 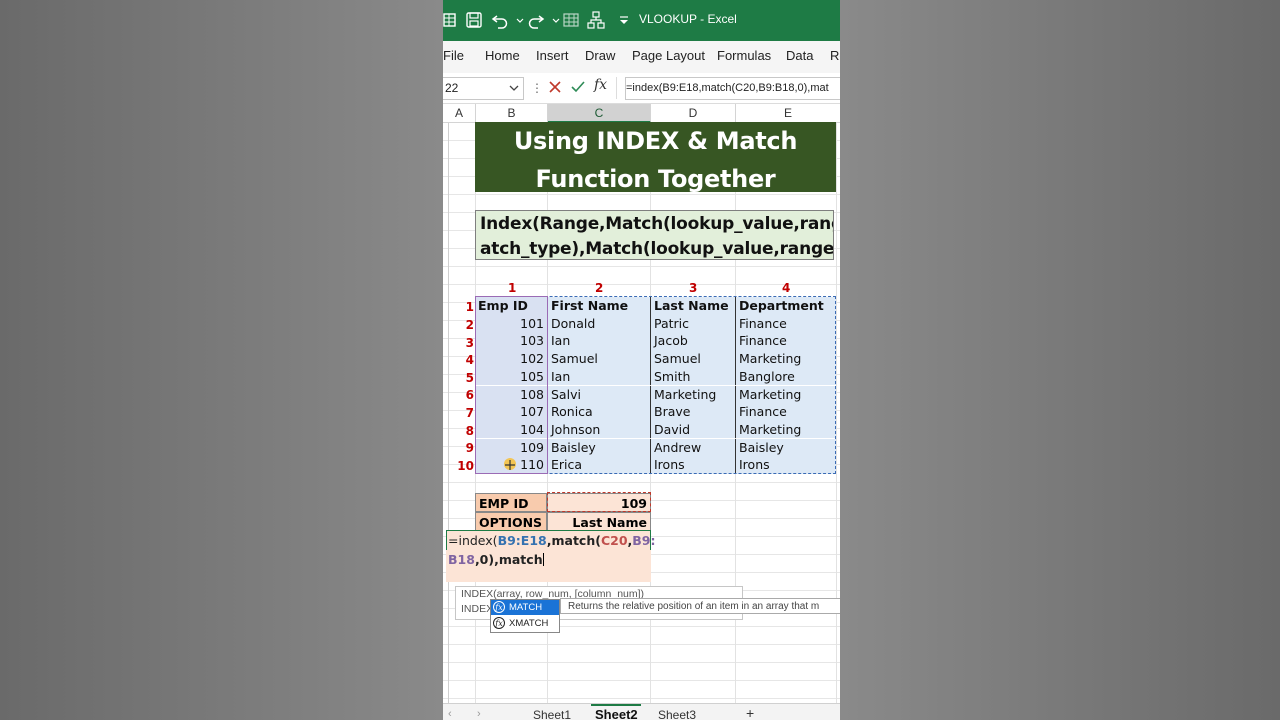 What do you see at coordinates (835, 55) in the screenshot?
I see `tab-review: Re` at bounding box center [835, 55].